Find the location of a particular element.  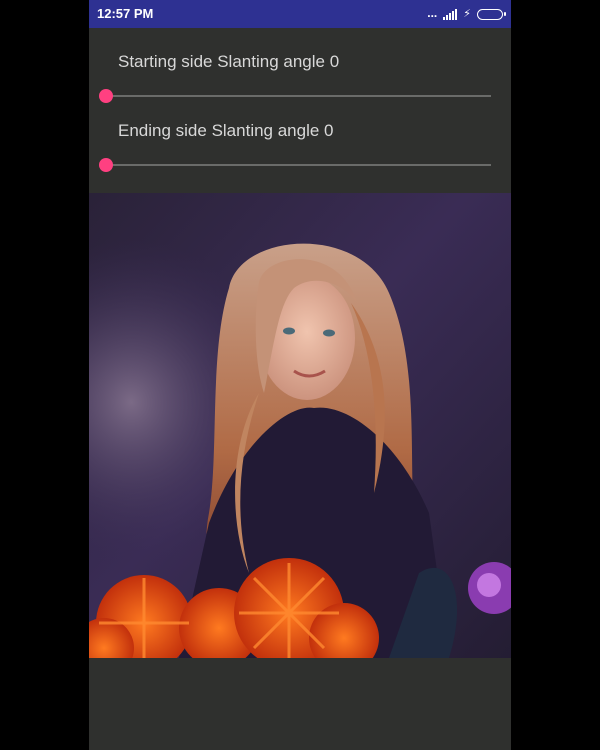

battery-icon is located at coordinates (491, 14).